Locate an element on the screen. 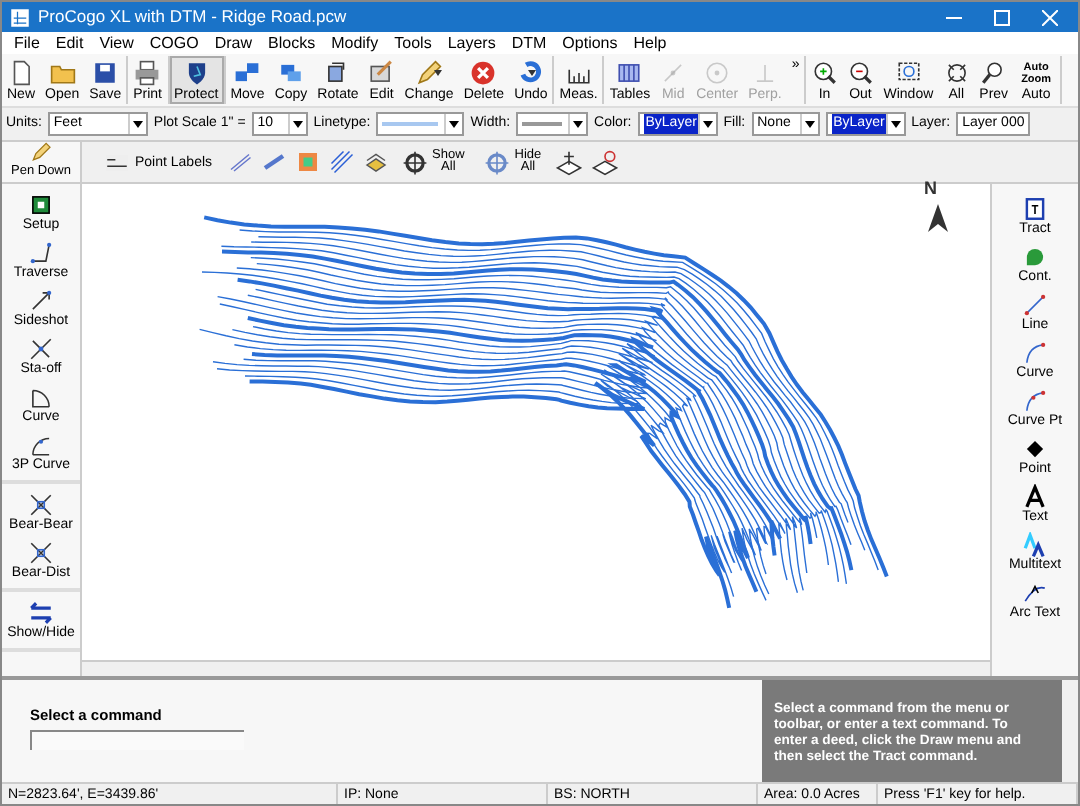 The height and width of the screenshot is (806, 1080). color-icon is located at coordinates (307, 162).